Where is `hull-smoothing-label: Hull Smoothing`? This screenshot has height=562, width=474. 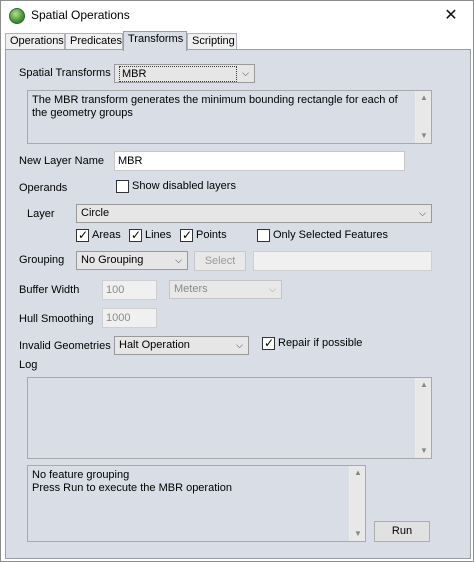
hull-smoothing-label: Hull Smoothing is located at coordinates (56, 319).